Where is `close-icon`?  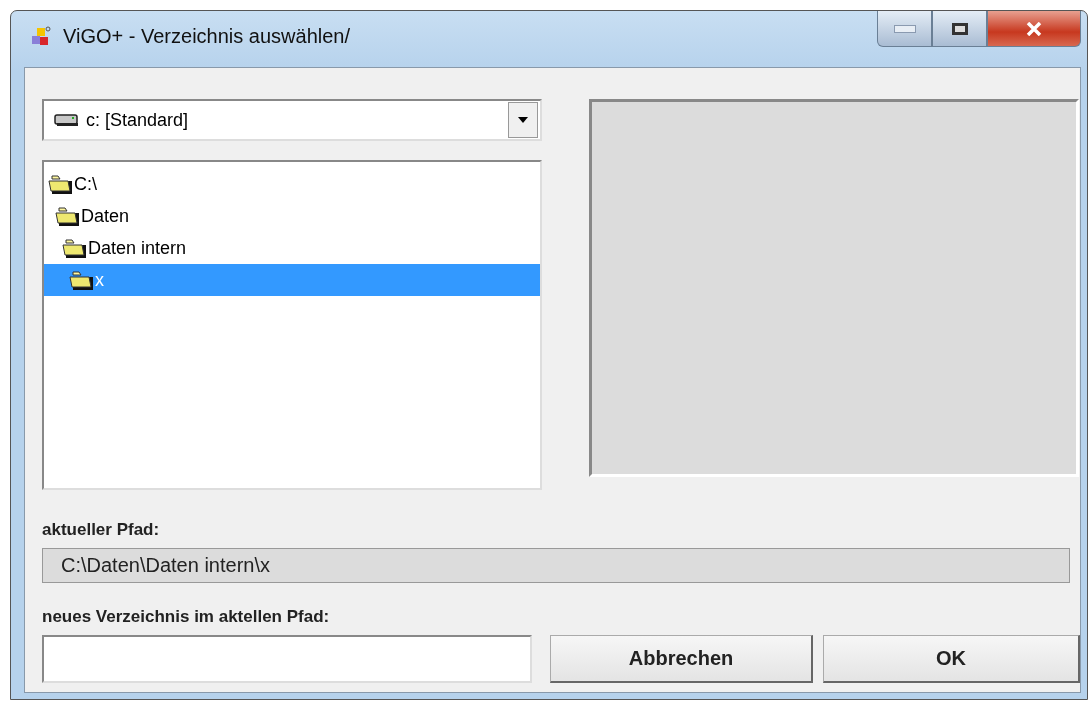
close-icon is located at coordinates (1034, 28).